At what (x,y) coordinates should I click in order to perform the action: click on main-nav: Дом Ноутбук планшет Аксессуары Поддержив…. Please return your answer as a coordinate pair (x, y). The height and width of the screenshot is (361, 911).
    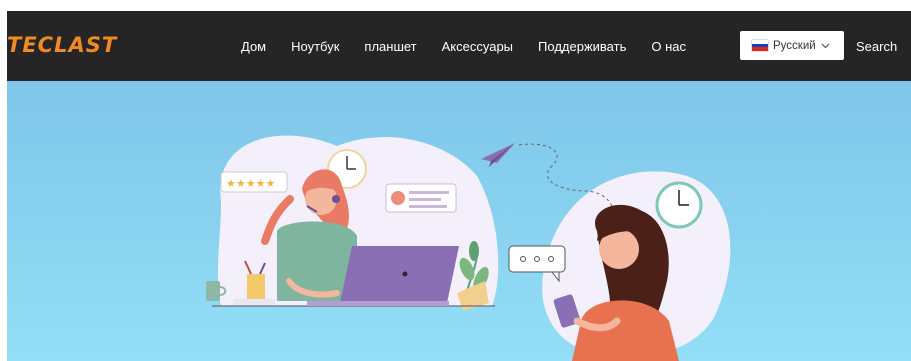
    Looking at the image, I should click on (476, 47).